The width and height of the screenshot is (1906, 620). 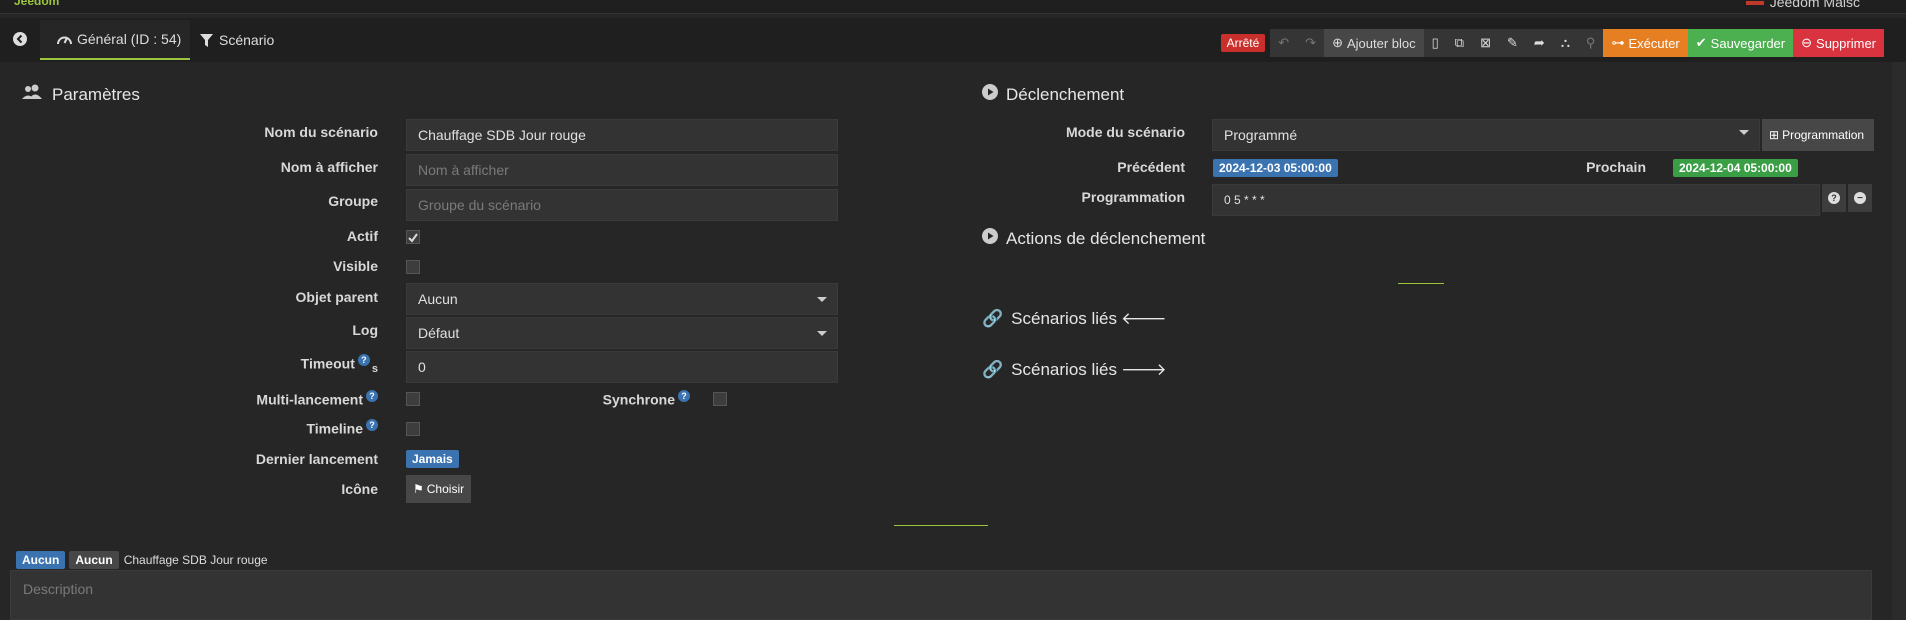 I want to click on mode-value: Programmé, so click(x=1261, y=135).